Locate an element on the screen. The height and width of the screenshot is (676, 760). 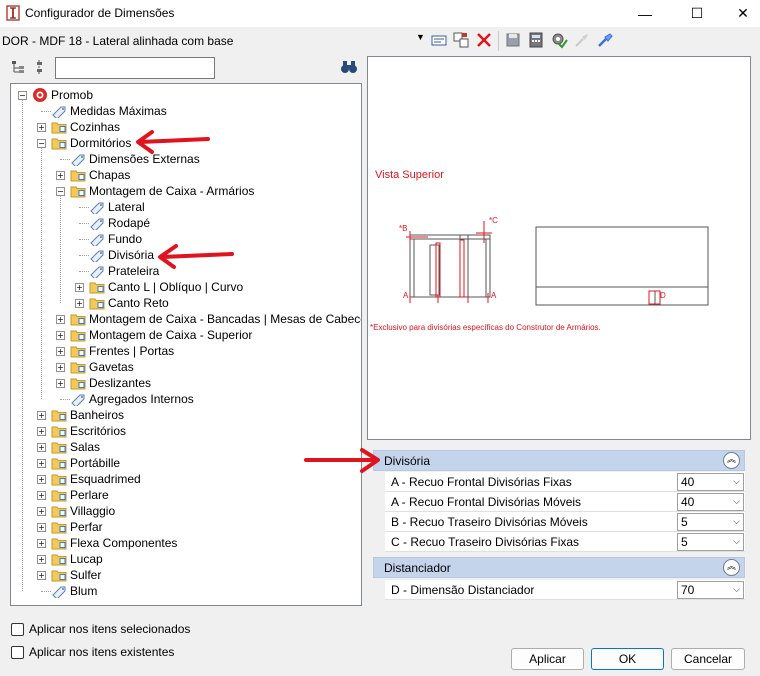
tree-item: Medidas Máximas is located at coordinates (181, 111).